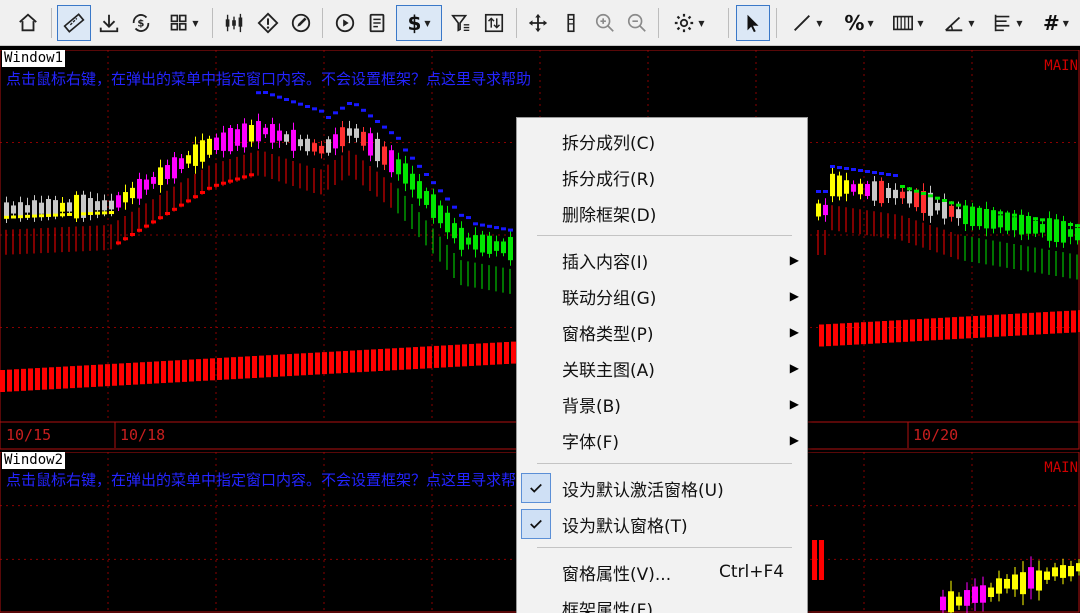  Describe the element at coordinates (959, 23) in the screenshot. I see `angle-tool-icon: ▼` at that location.